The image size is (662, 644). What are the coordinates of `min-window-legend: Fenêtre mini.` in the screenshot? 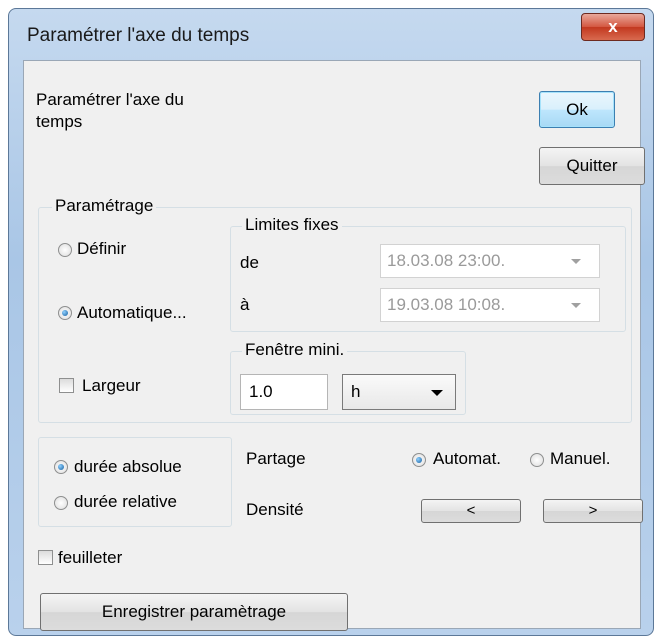 It's located at (295, 350).